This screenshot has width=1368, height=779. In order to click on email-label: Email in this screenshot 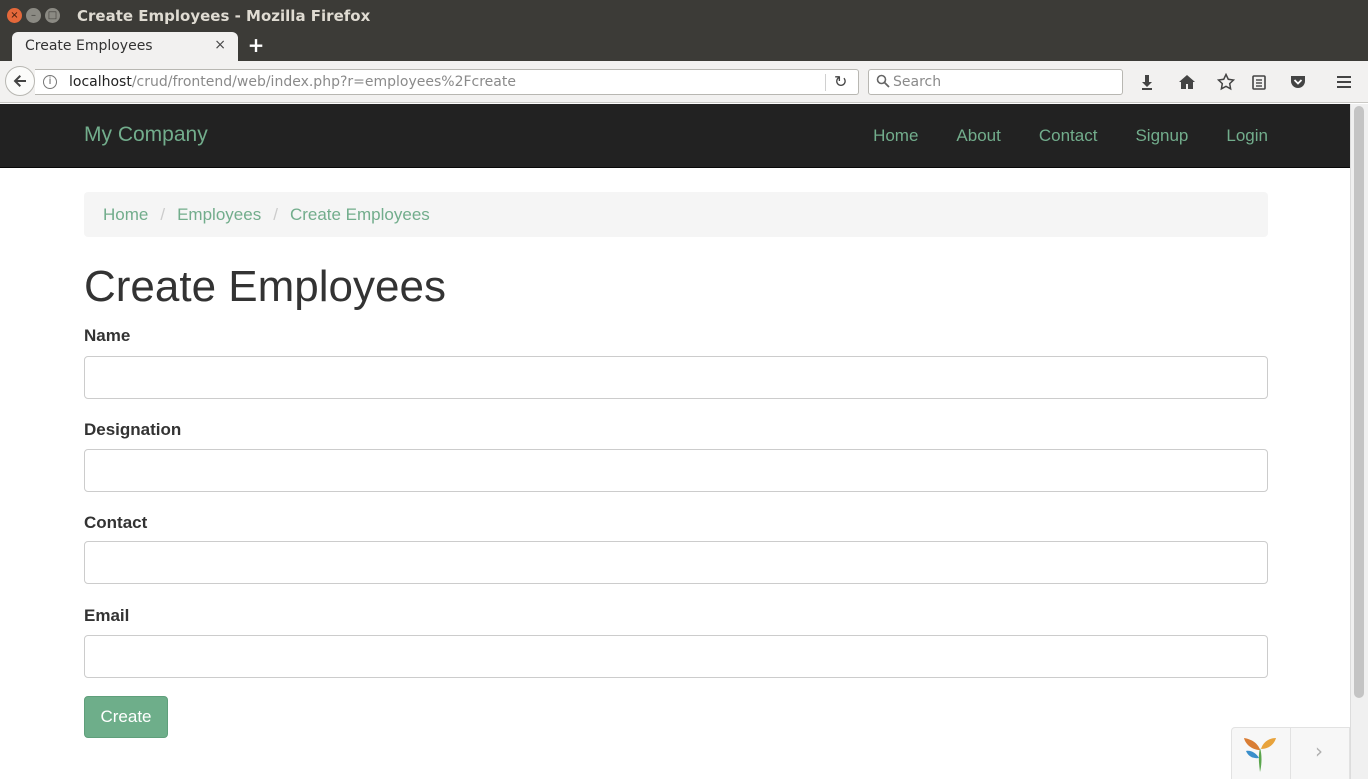, I will do `click(107, 615)`.